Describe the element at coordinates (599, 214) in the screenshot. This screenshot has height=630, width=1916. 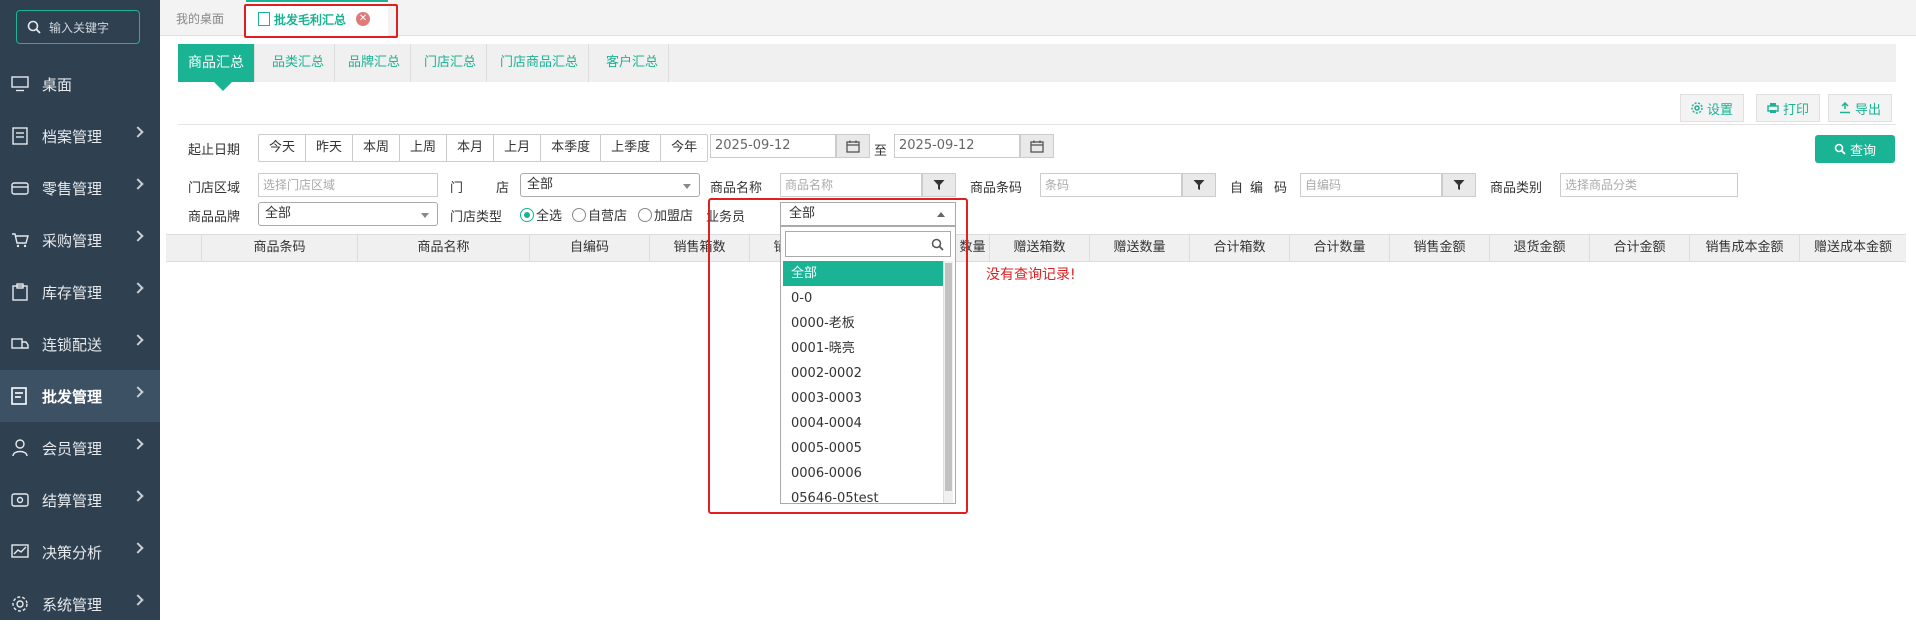
I see `store-type-radio-self: 自营店` at that location.